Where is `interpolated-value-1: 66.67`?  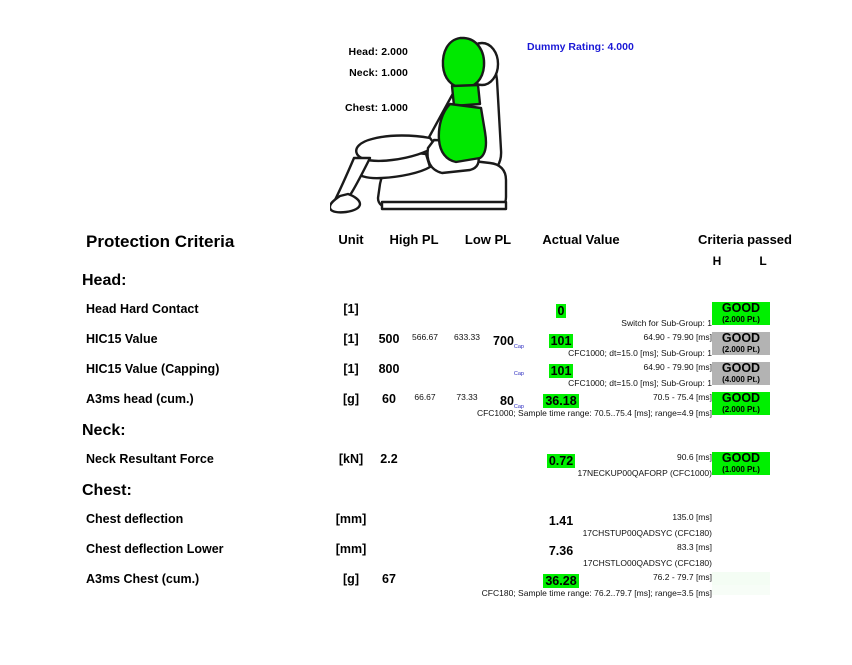 interpolated-value-1: 66.67 is located at coordinates (425, 397).